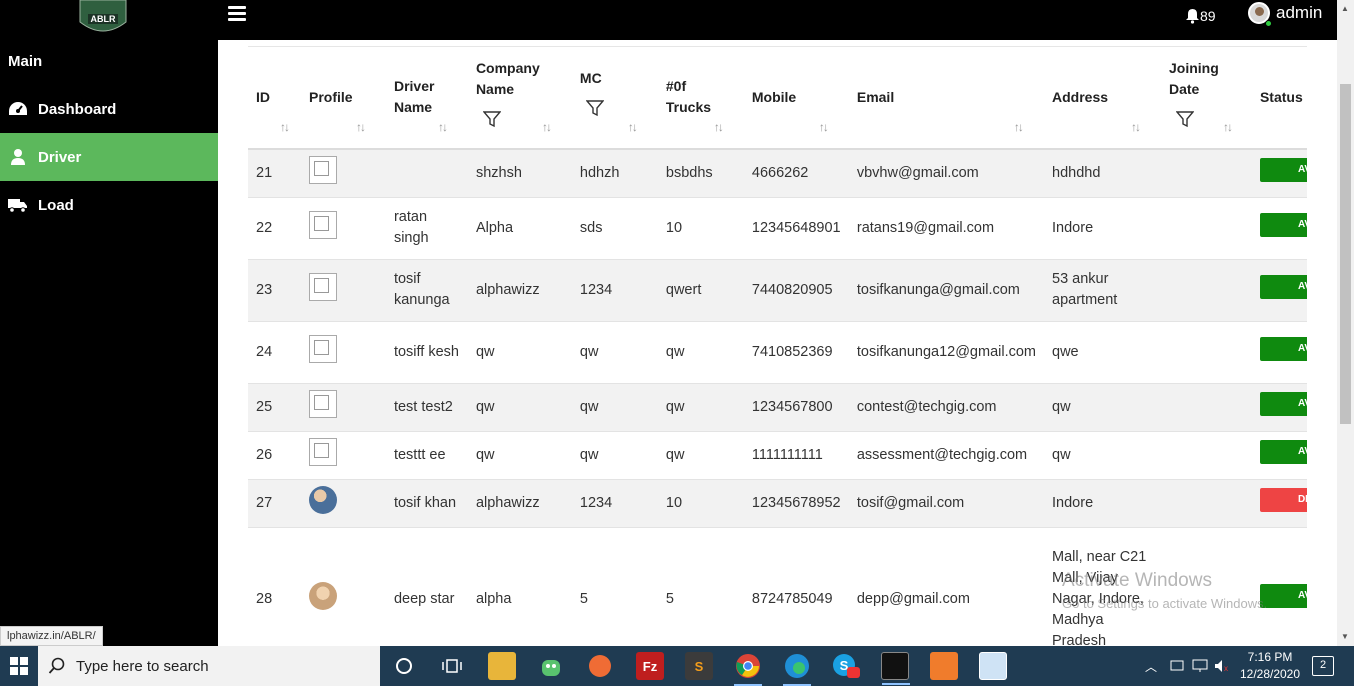  What do you see at coordinates (551, 666) in the screenshot?
I see `android-icon` at bounding box center [551, 666].